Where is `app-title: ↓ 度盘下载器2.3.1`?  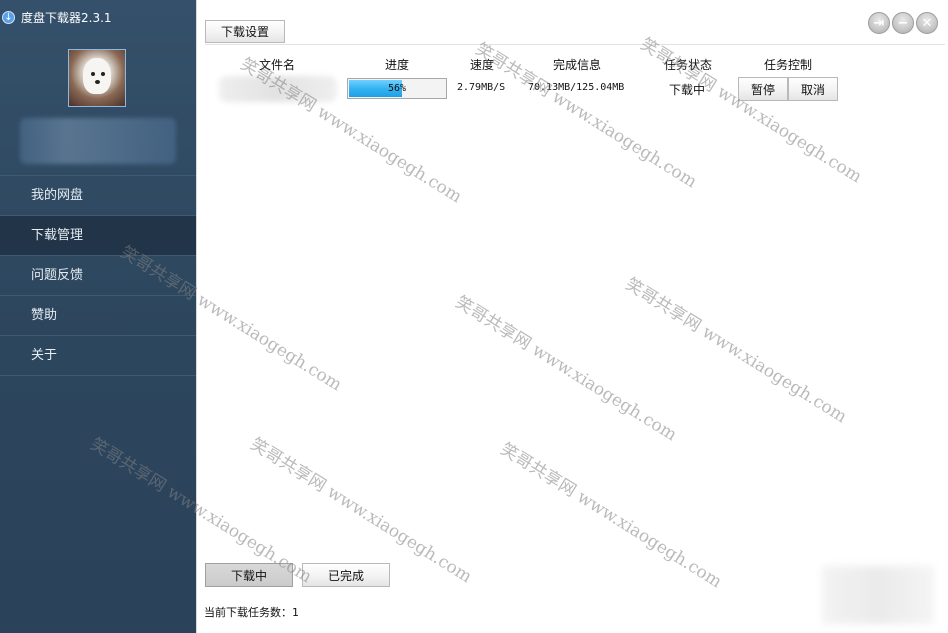 app-title: ↓ 度盘下载器2.3.1 is located at coordinates (57, 17).